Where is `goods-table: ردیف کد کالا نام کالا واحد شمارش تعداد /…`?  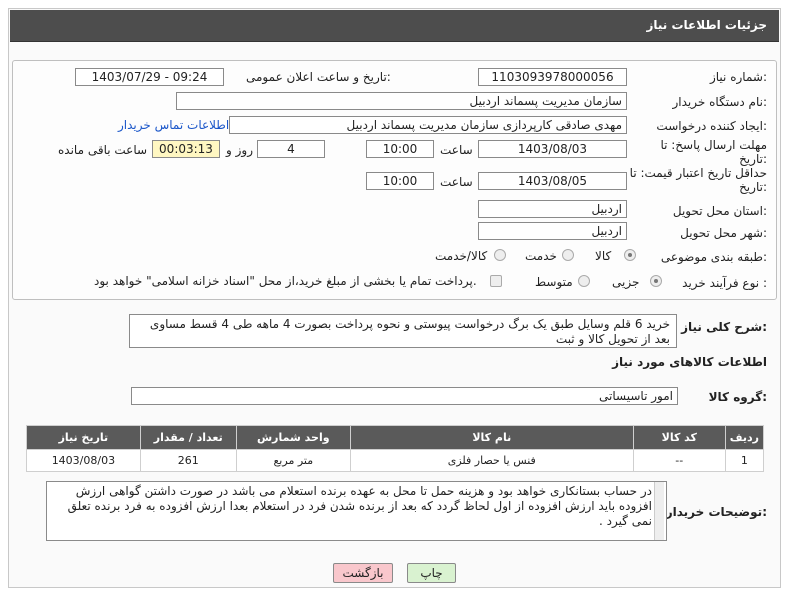
goods-table: ردیف کد کالا نام کالا واحد شمارش تعداد /… is located at coordinates (395, 448).